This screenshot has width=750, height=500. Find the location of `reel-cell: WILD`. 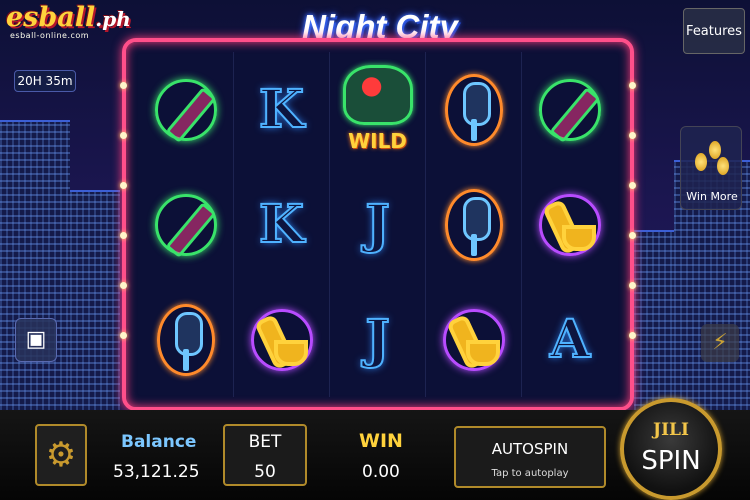

reel-cell: WILD is located at coordinates (378, 109).